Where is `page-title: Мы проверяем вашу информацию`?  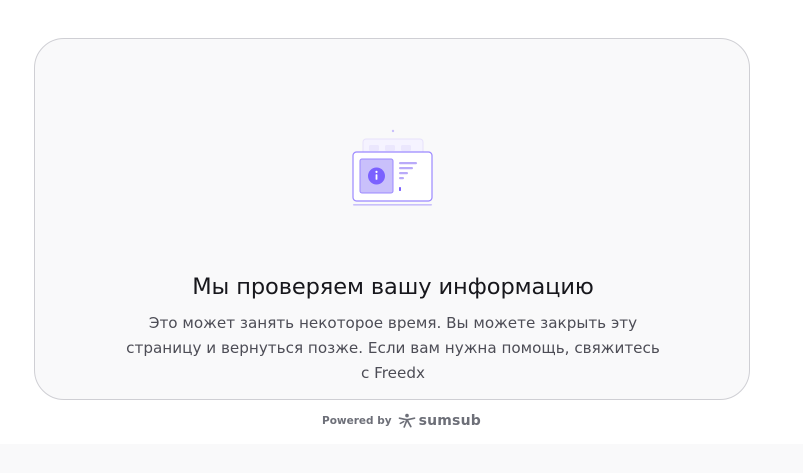 page-title: Мы проверяем вашу информацию is located at coordinates (393, 287).